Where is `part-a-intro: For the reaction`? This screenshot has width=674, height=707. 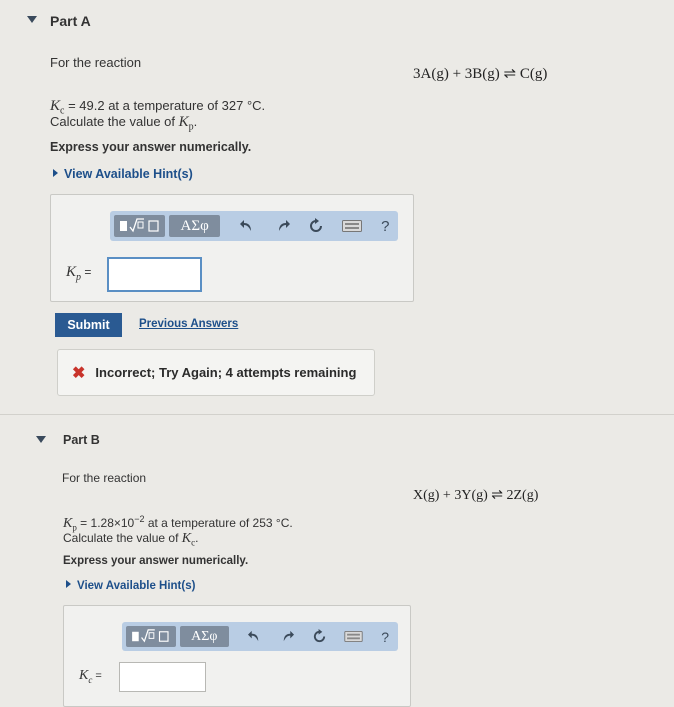
part-a-intro: For the reaction is located at coordinates (96, 62).